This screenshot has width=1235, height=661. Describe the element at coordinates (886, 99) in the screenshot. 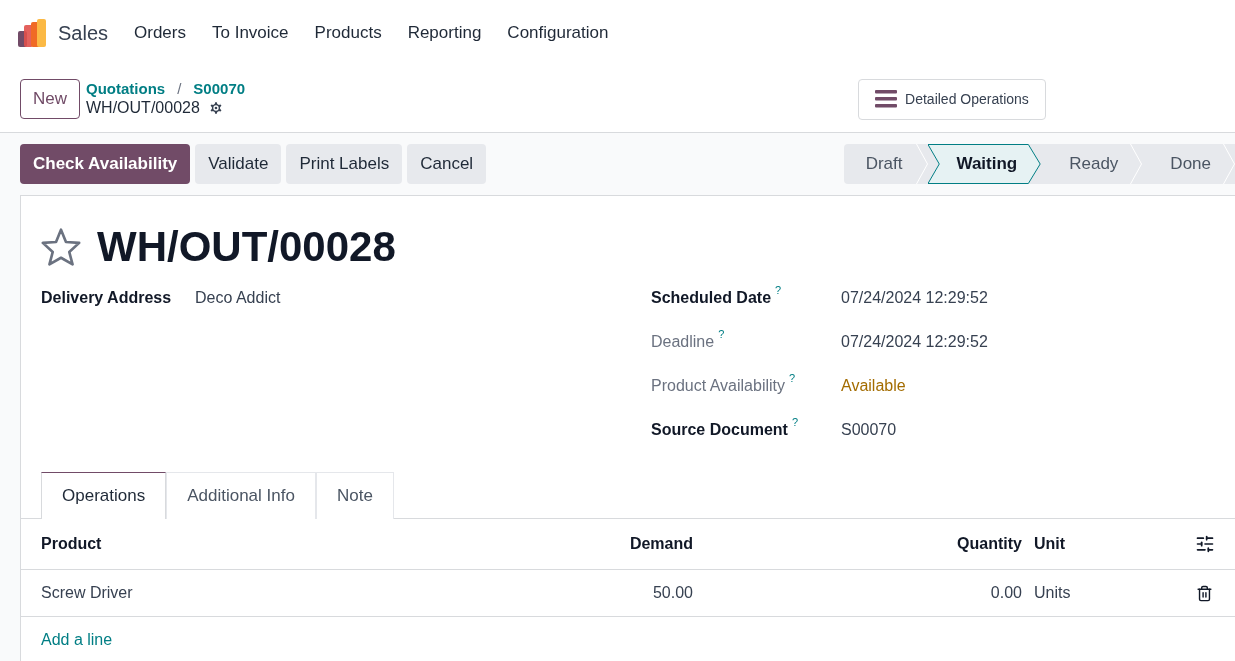

I see `menu-icon` at that location.